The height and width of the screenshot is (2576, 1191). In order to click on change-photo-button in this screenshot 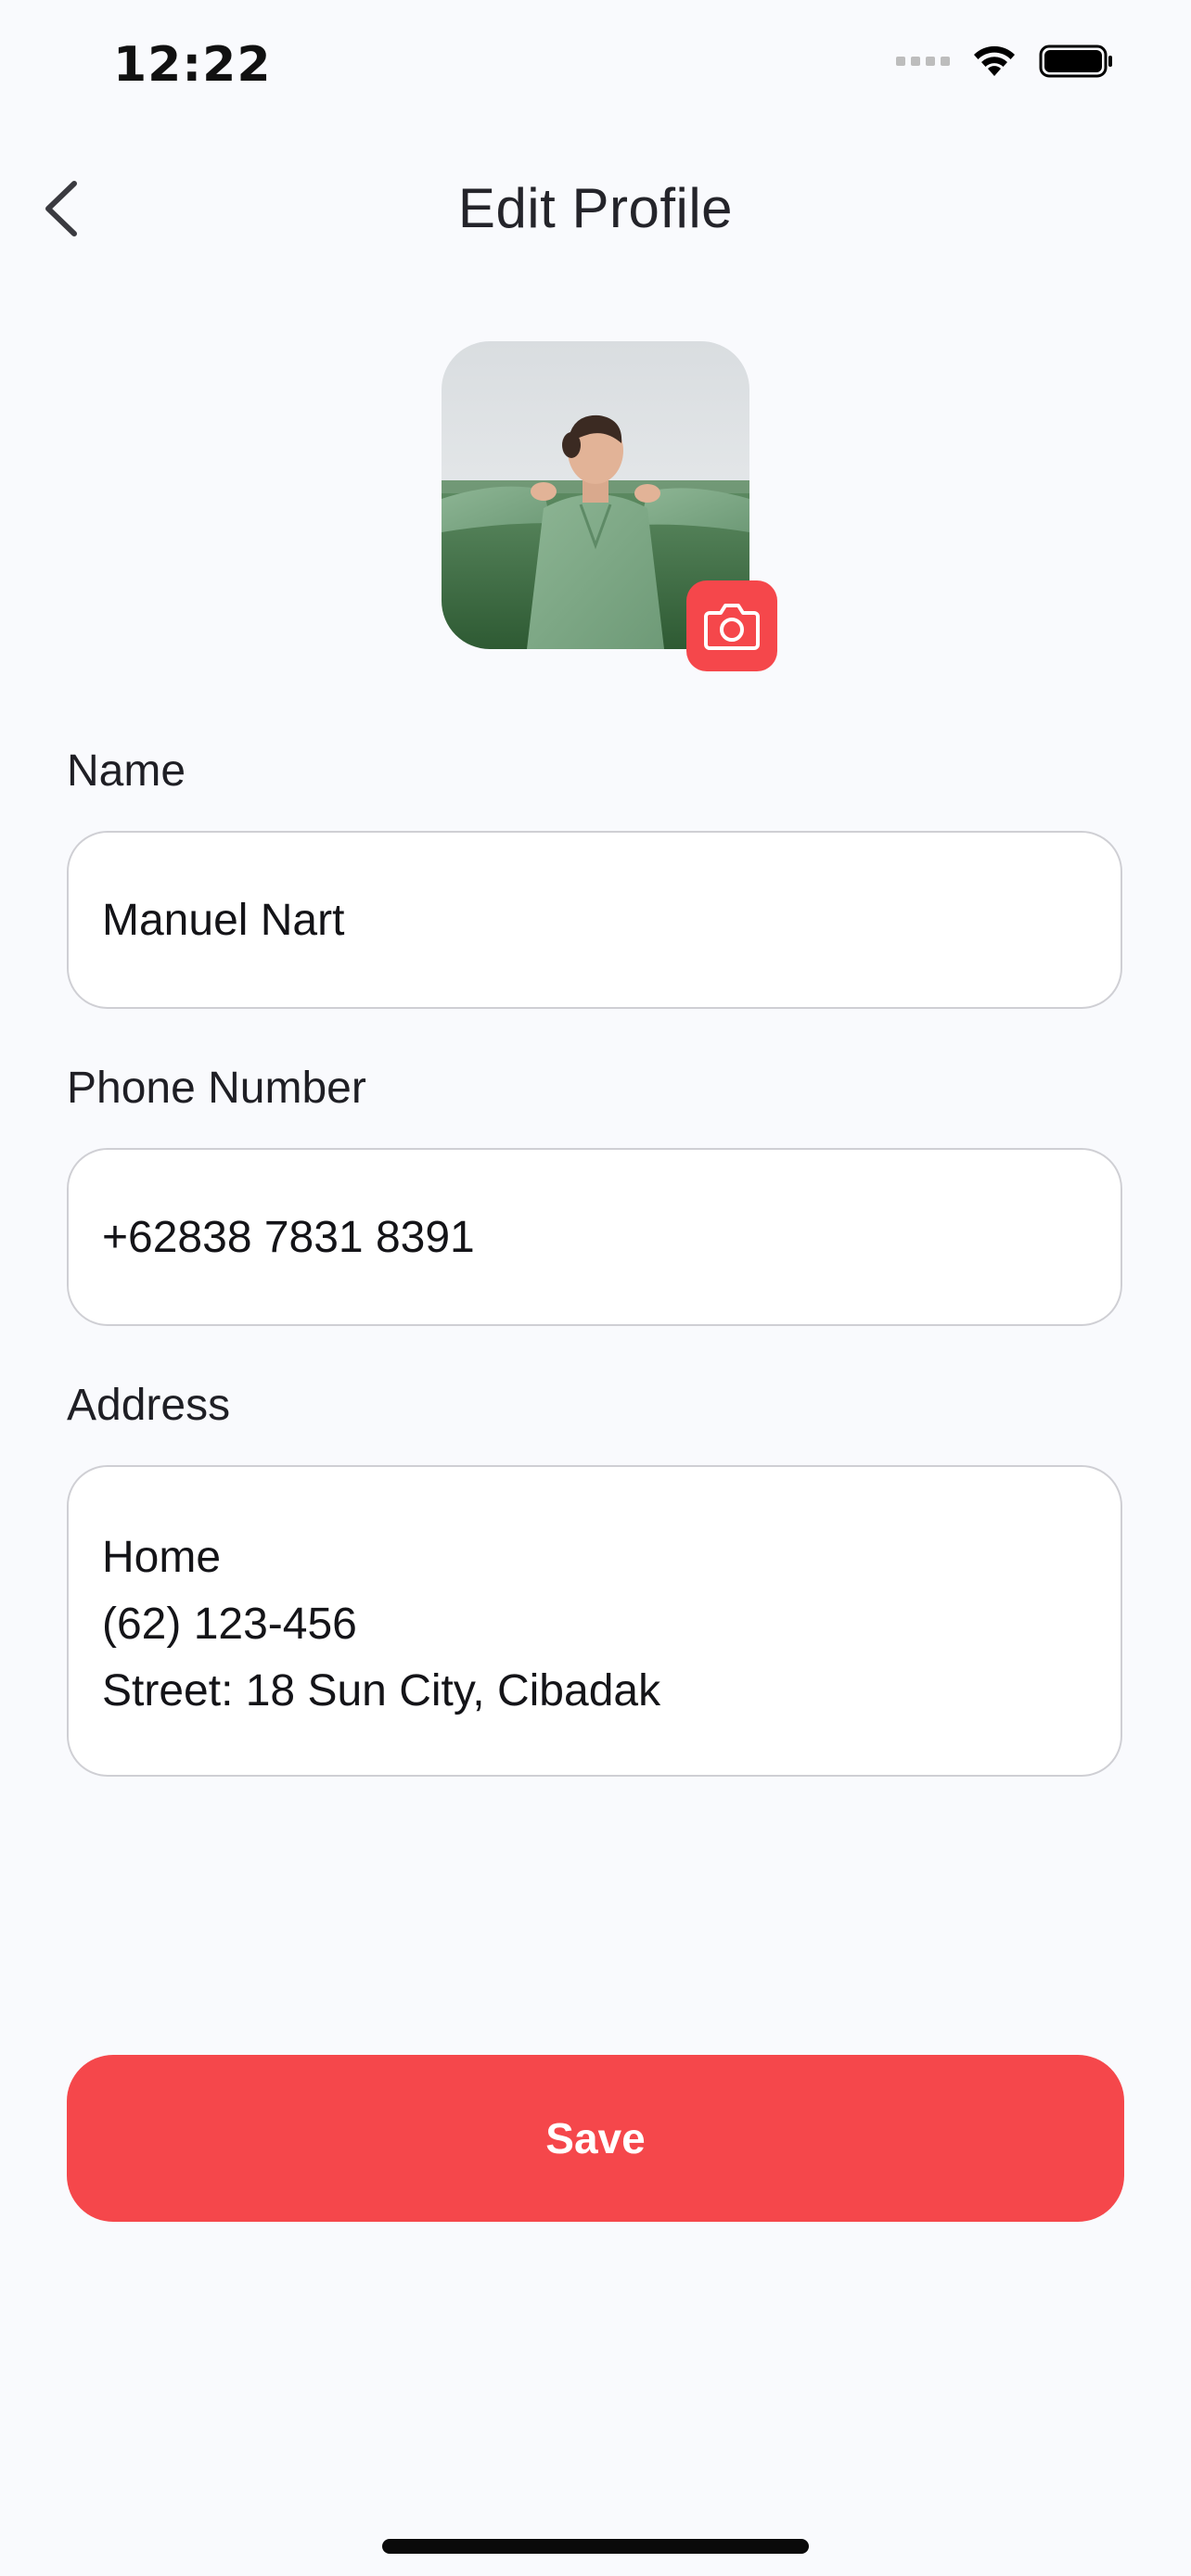, I will do `click(731, 625)`.